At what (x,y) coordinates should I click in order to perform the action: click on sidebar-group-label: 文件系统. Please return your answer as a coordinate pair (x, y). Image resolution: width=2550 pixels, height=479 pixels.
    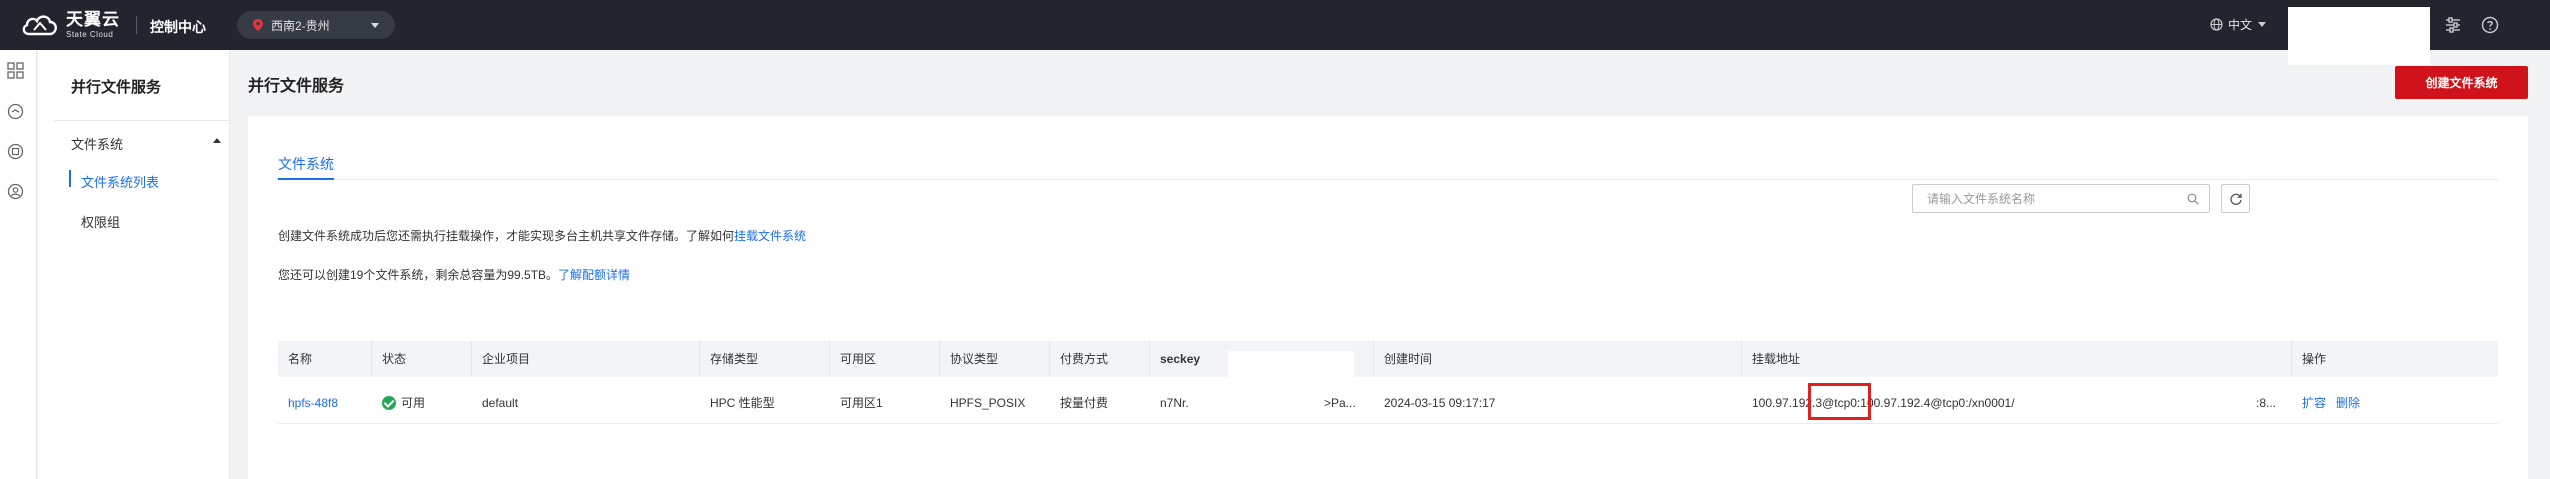
    Looking at the image, I should click on (97, 144).